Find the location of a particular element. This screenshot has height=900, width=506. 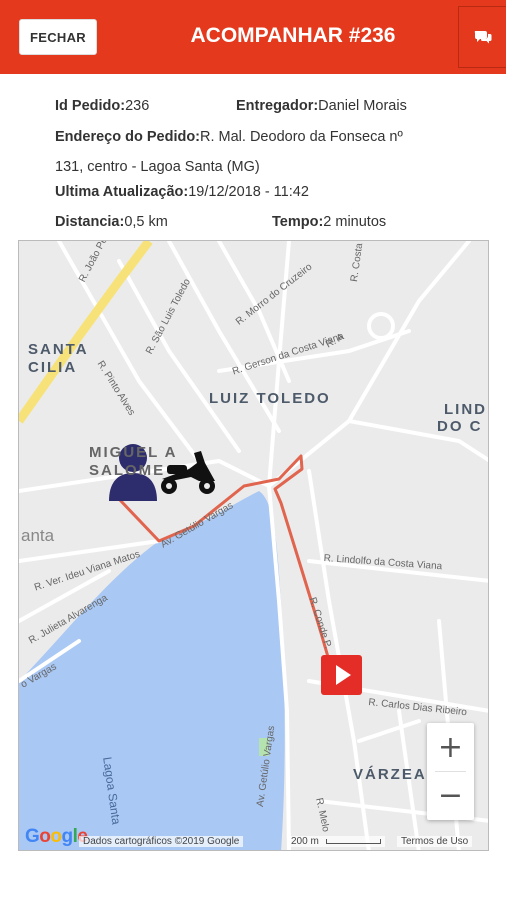

scale-bar is located at coordinates (353, 841).